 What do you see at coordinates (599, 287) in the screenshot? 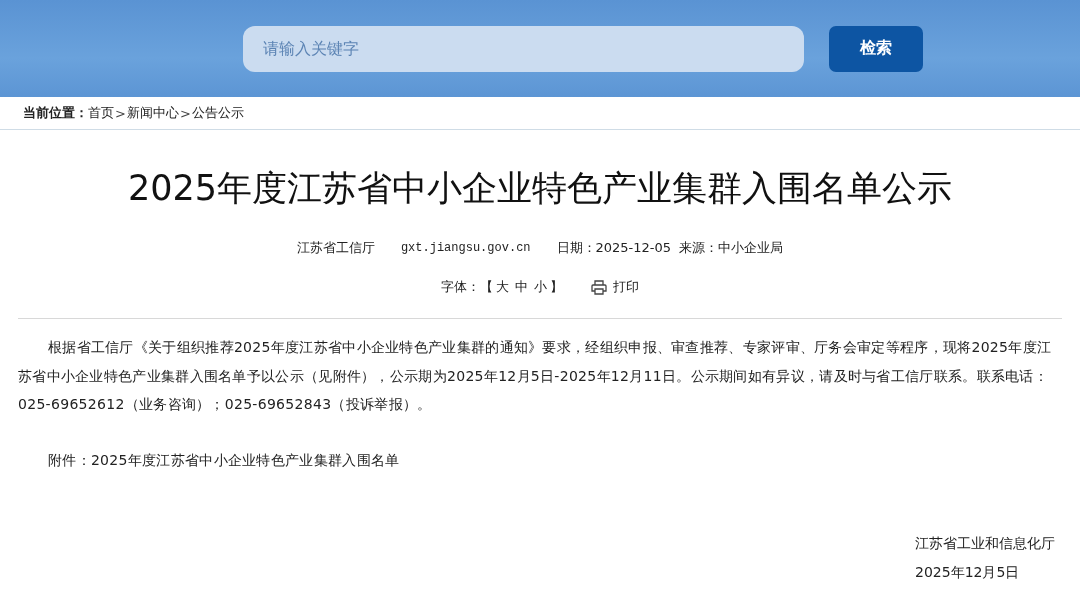
I see `printer-icon` at bounding box center [599, 287].